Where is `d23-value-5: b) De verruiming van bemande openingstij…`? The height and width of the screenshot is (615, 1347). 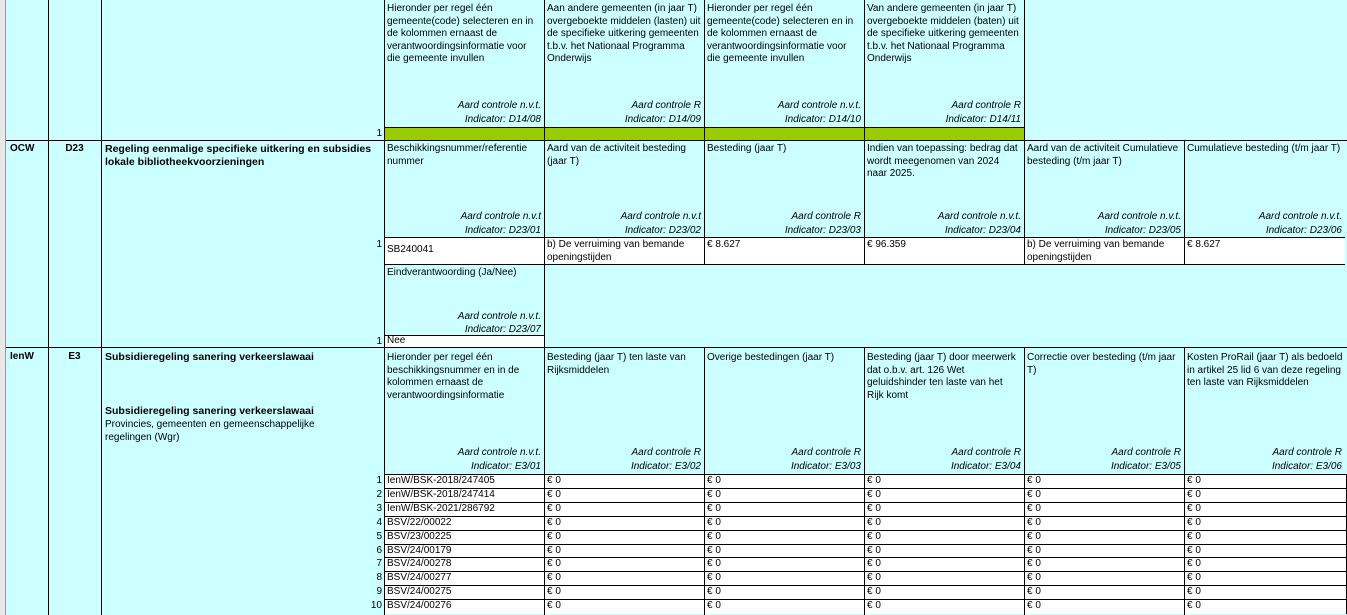 d23-value-5: b) De verruiming van bemande openingstij… is located at coordinates (1104, 251).